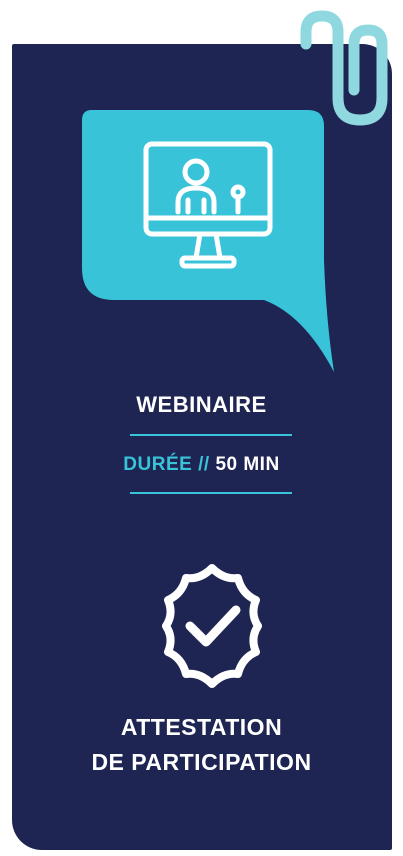 The width and height of the screenshot is (403, 856). I want to click on verified-badge-icon, so click(212, 626).